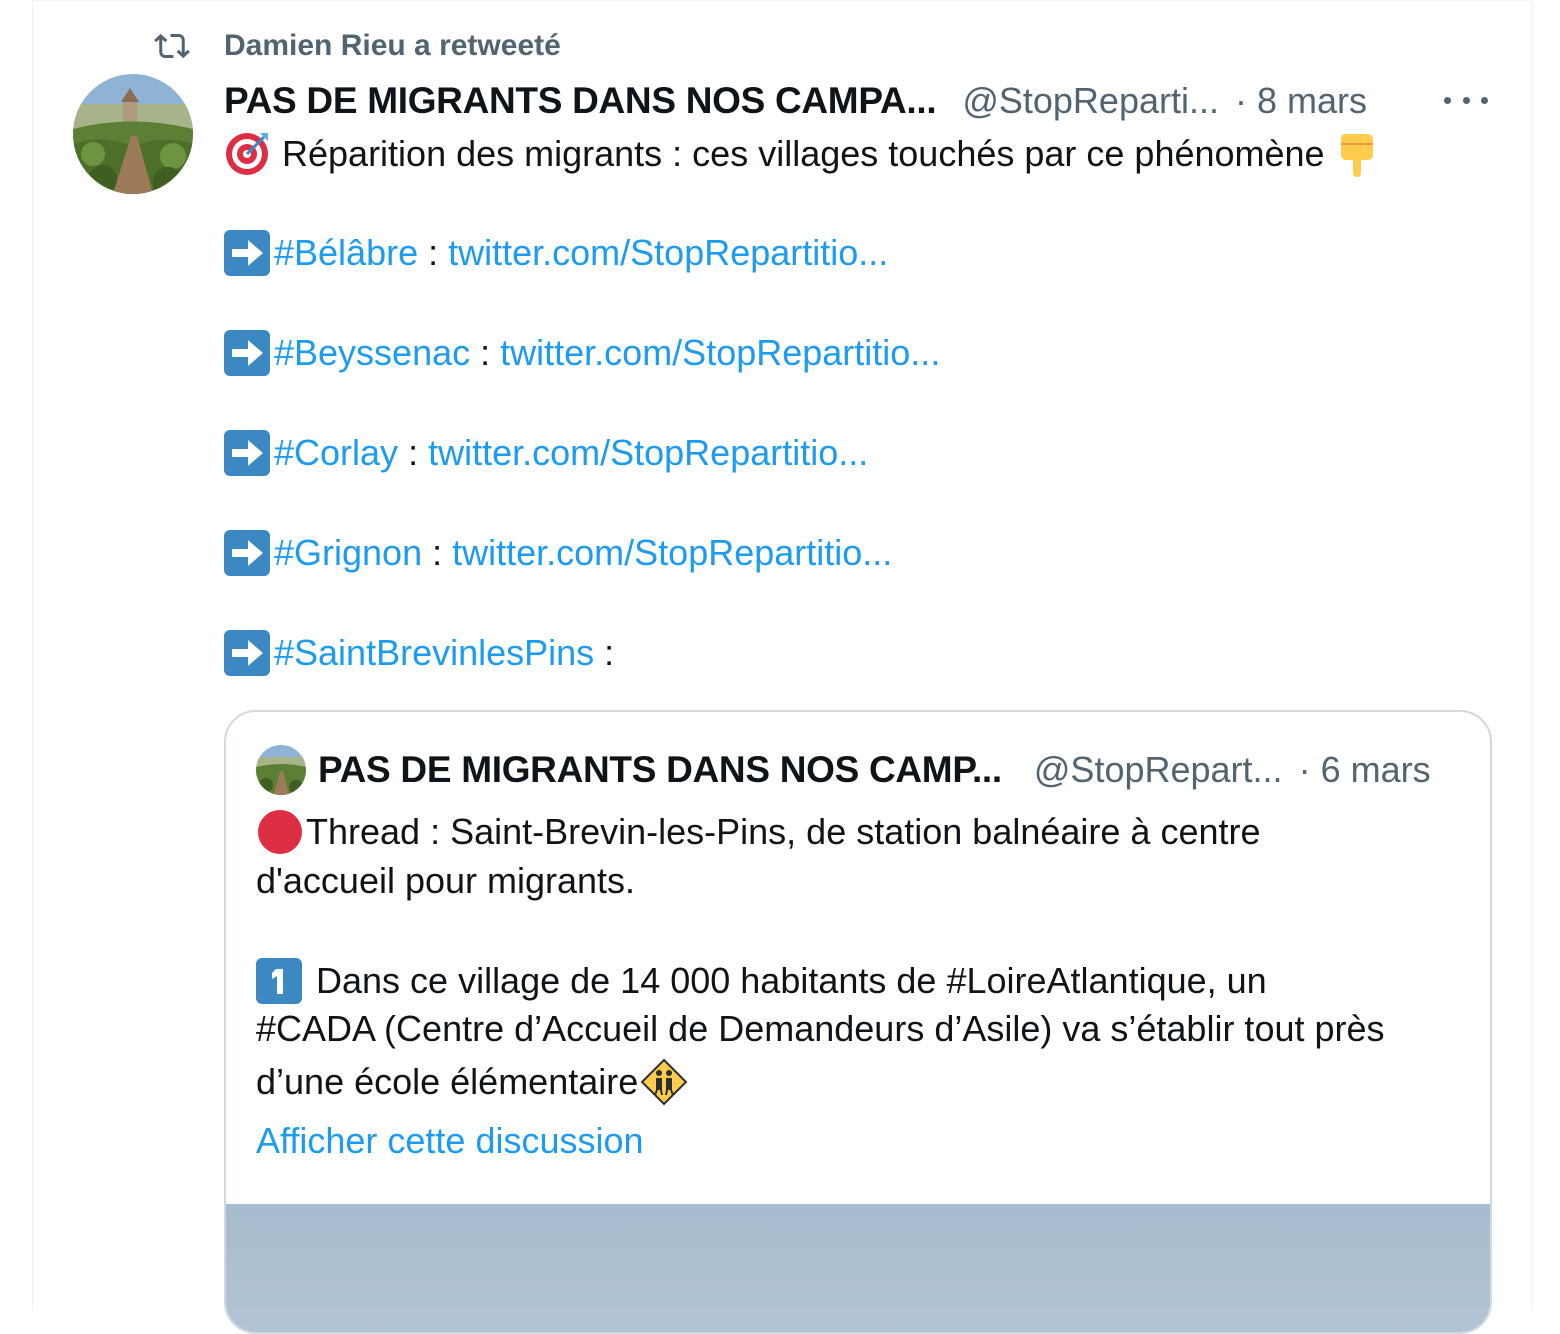 The height and width of the screenshot is (1334, 1560). I want to click on quoted-text-line: d’une école élémentaire, so click(472, 1082).